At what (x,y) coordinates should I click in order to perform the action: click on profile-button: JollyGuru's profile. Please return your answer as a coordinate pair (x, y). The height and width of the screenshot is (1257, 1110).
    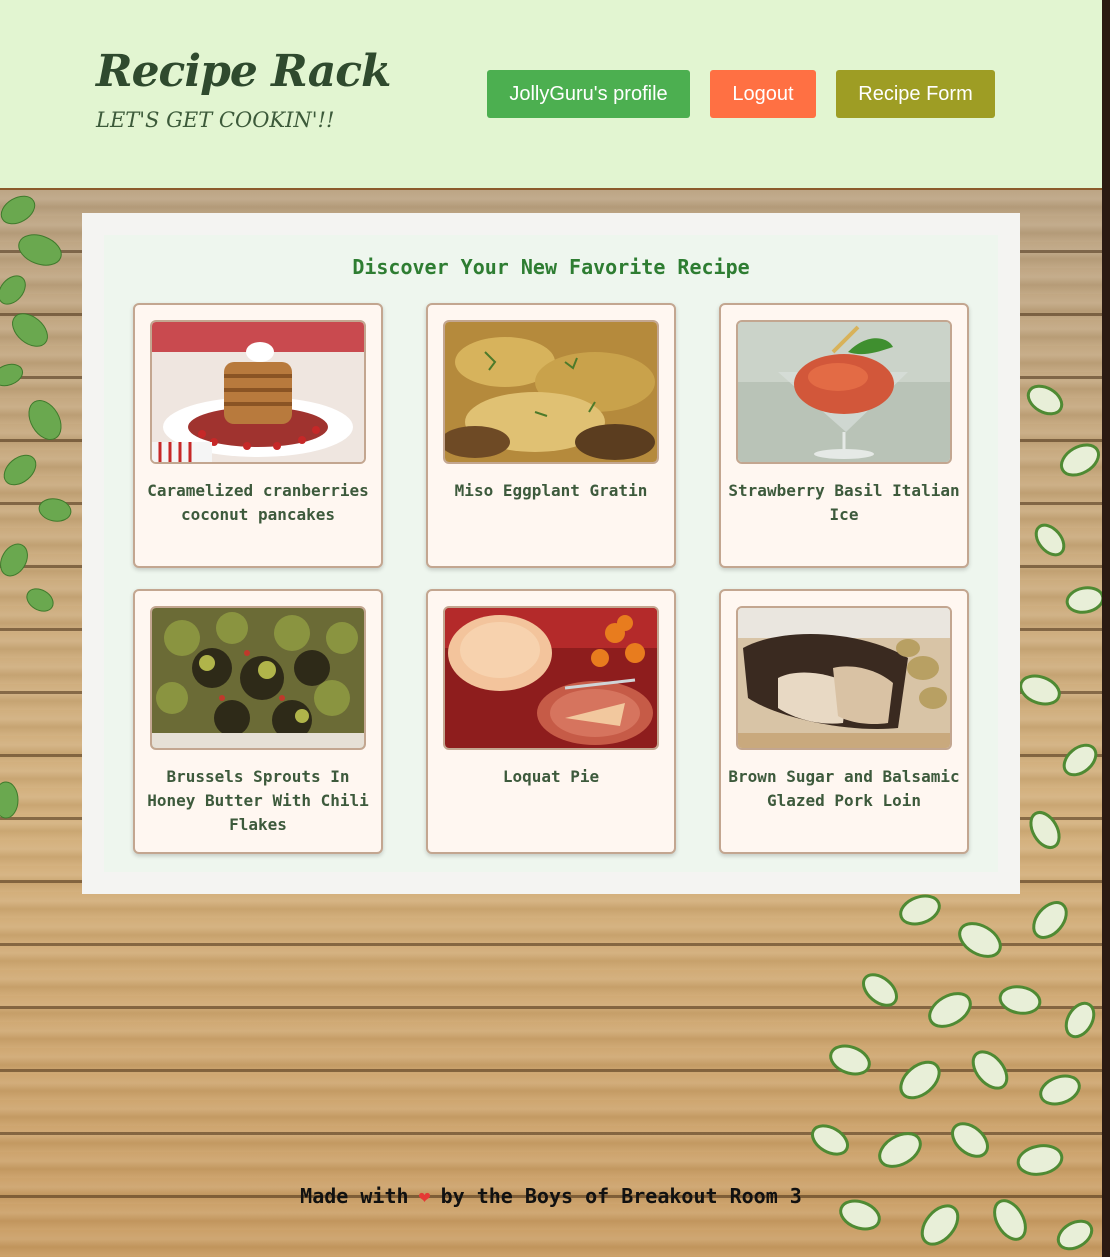
    Looking at the image, I should click on (588, 94).